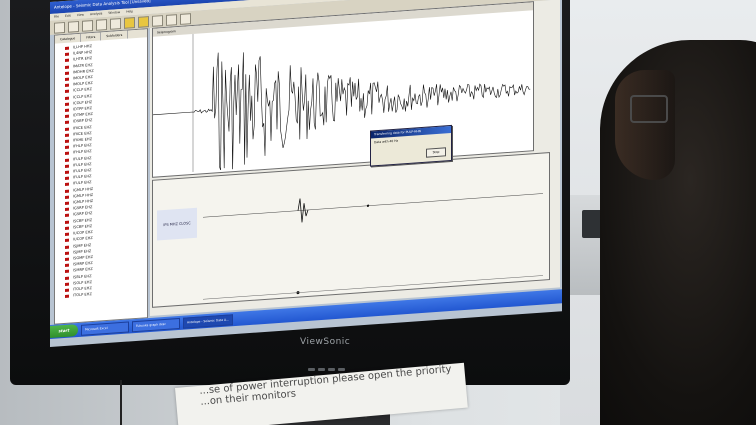  I want to click on menu-item: File, so click(56, 16).